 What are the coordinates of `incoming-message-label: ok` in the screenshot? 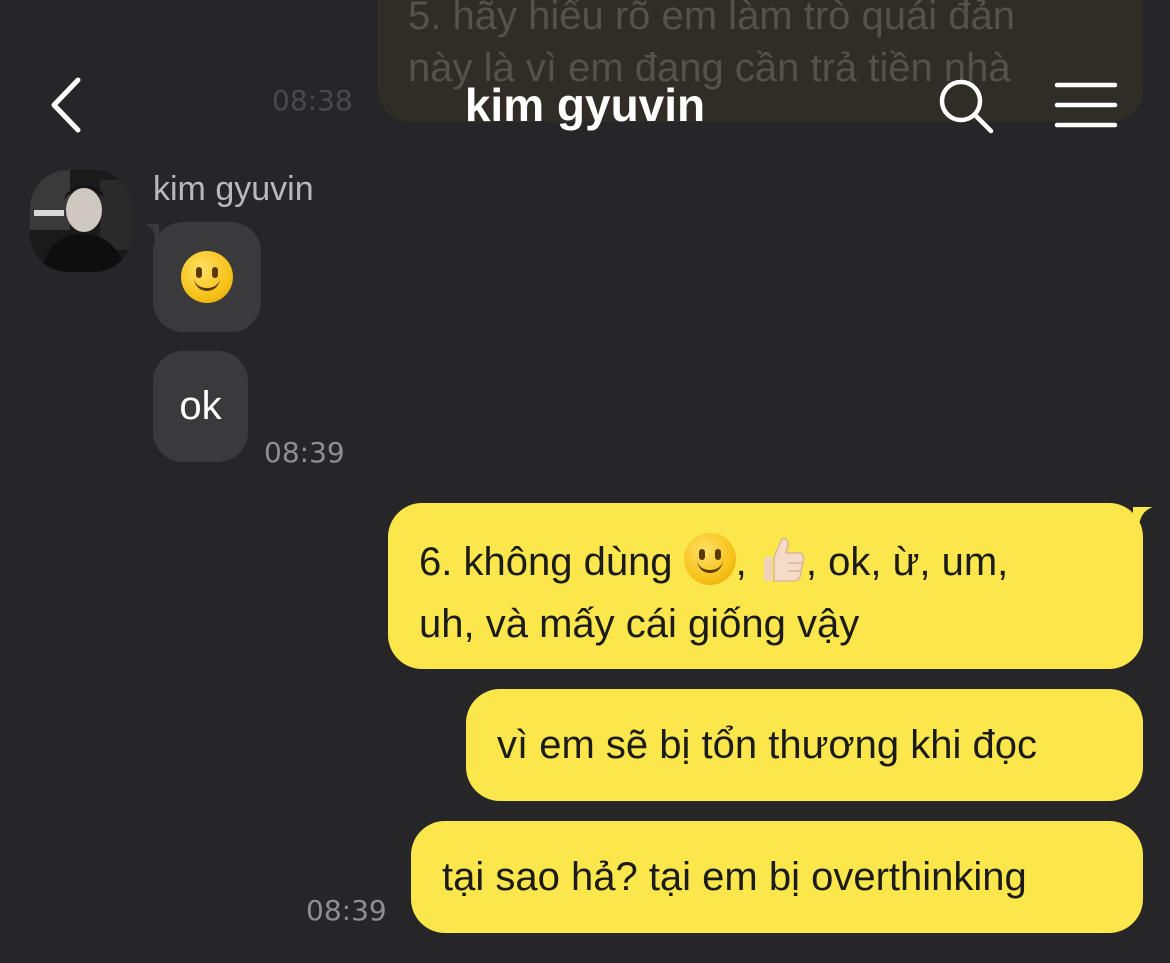 It's located at (200, 406).